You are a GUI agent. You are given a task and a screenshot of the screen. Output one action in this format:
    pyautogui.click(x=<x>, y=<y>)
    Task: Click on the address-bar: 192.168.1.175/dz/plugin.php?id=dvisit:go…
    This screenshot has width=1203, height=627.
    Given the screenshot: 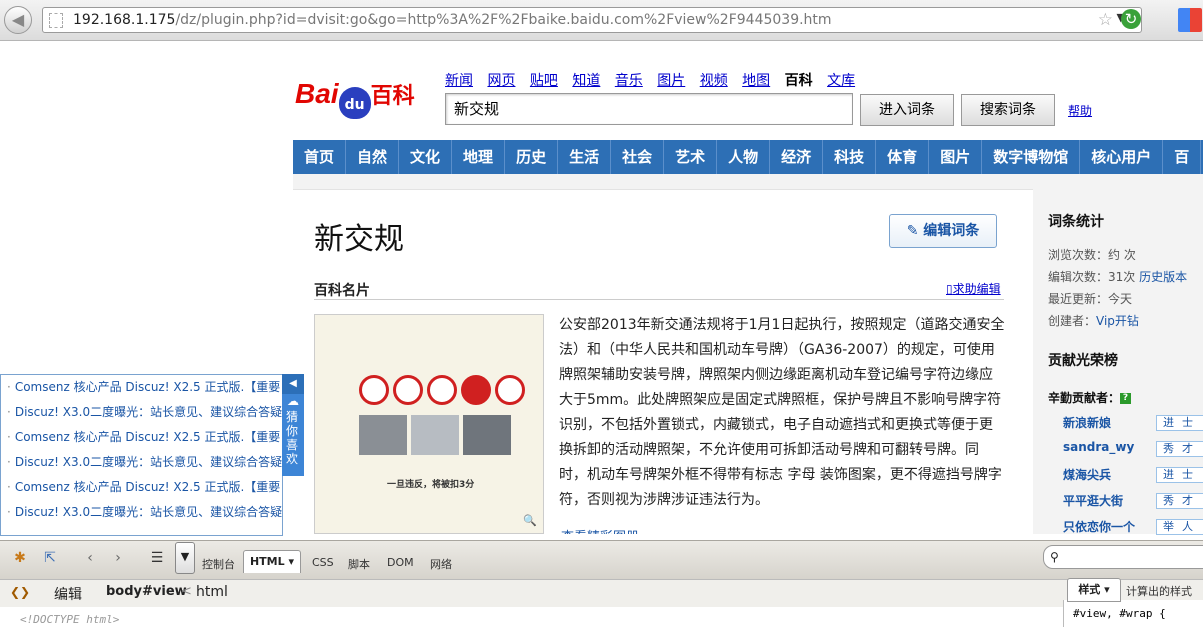 What is the action you would take?
    pyautogui.click(x=592, y=20)
    